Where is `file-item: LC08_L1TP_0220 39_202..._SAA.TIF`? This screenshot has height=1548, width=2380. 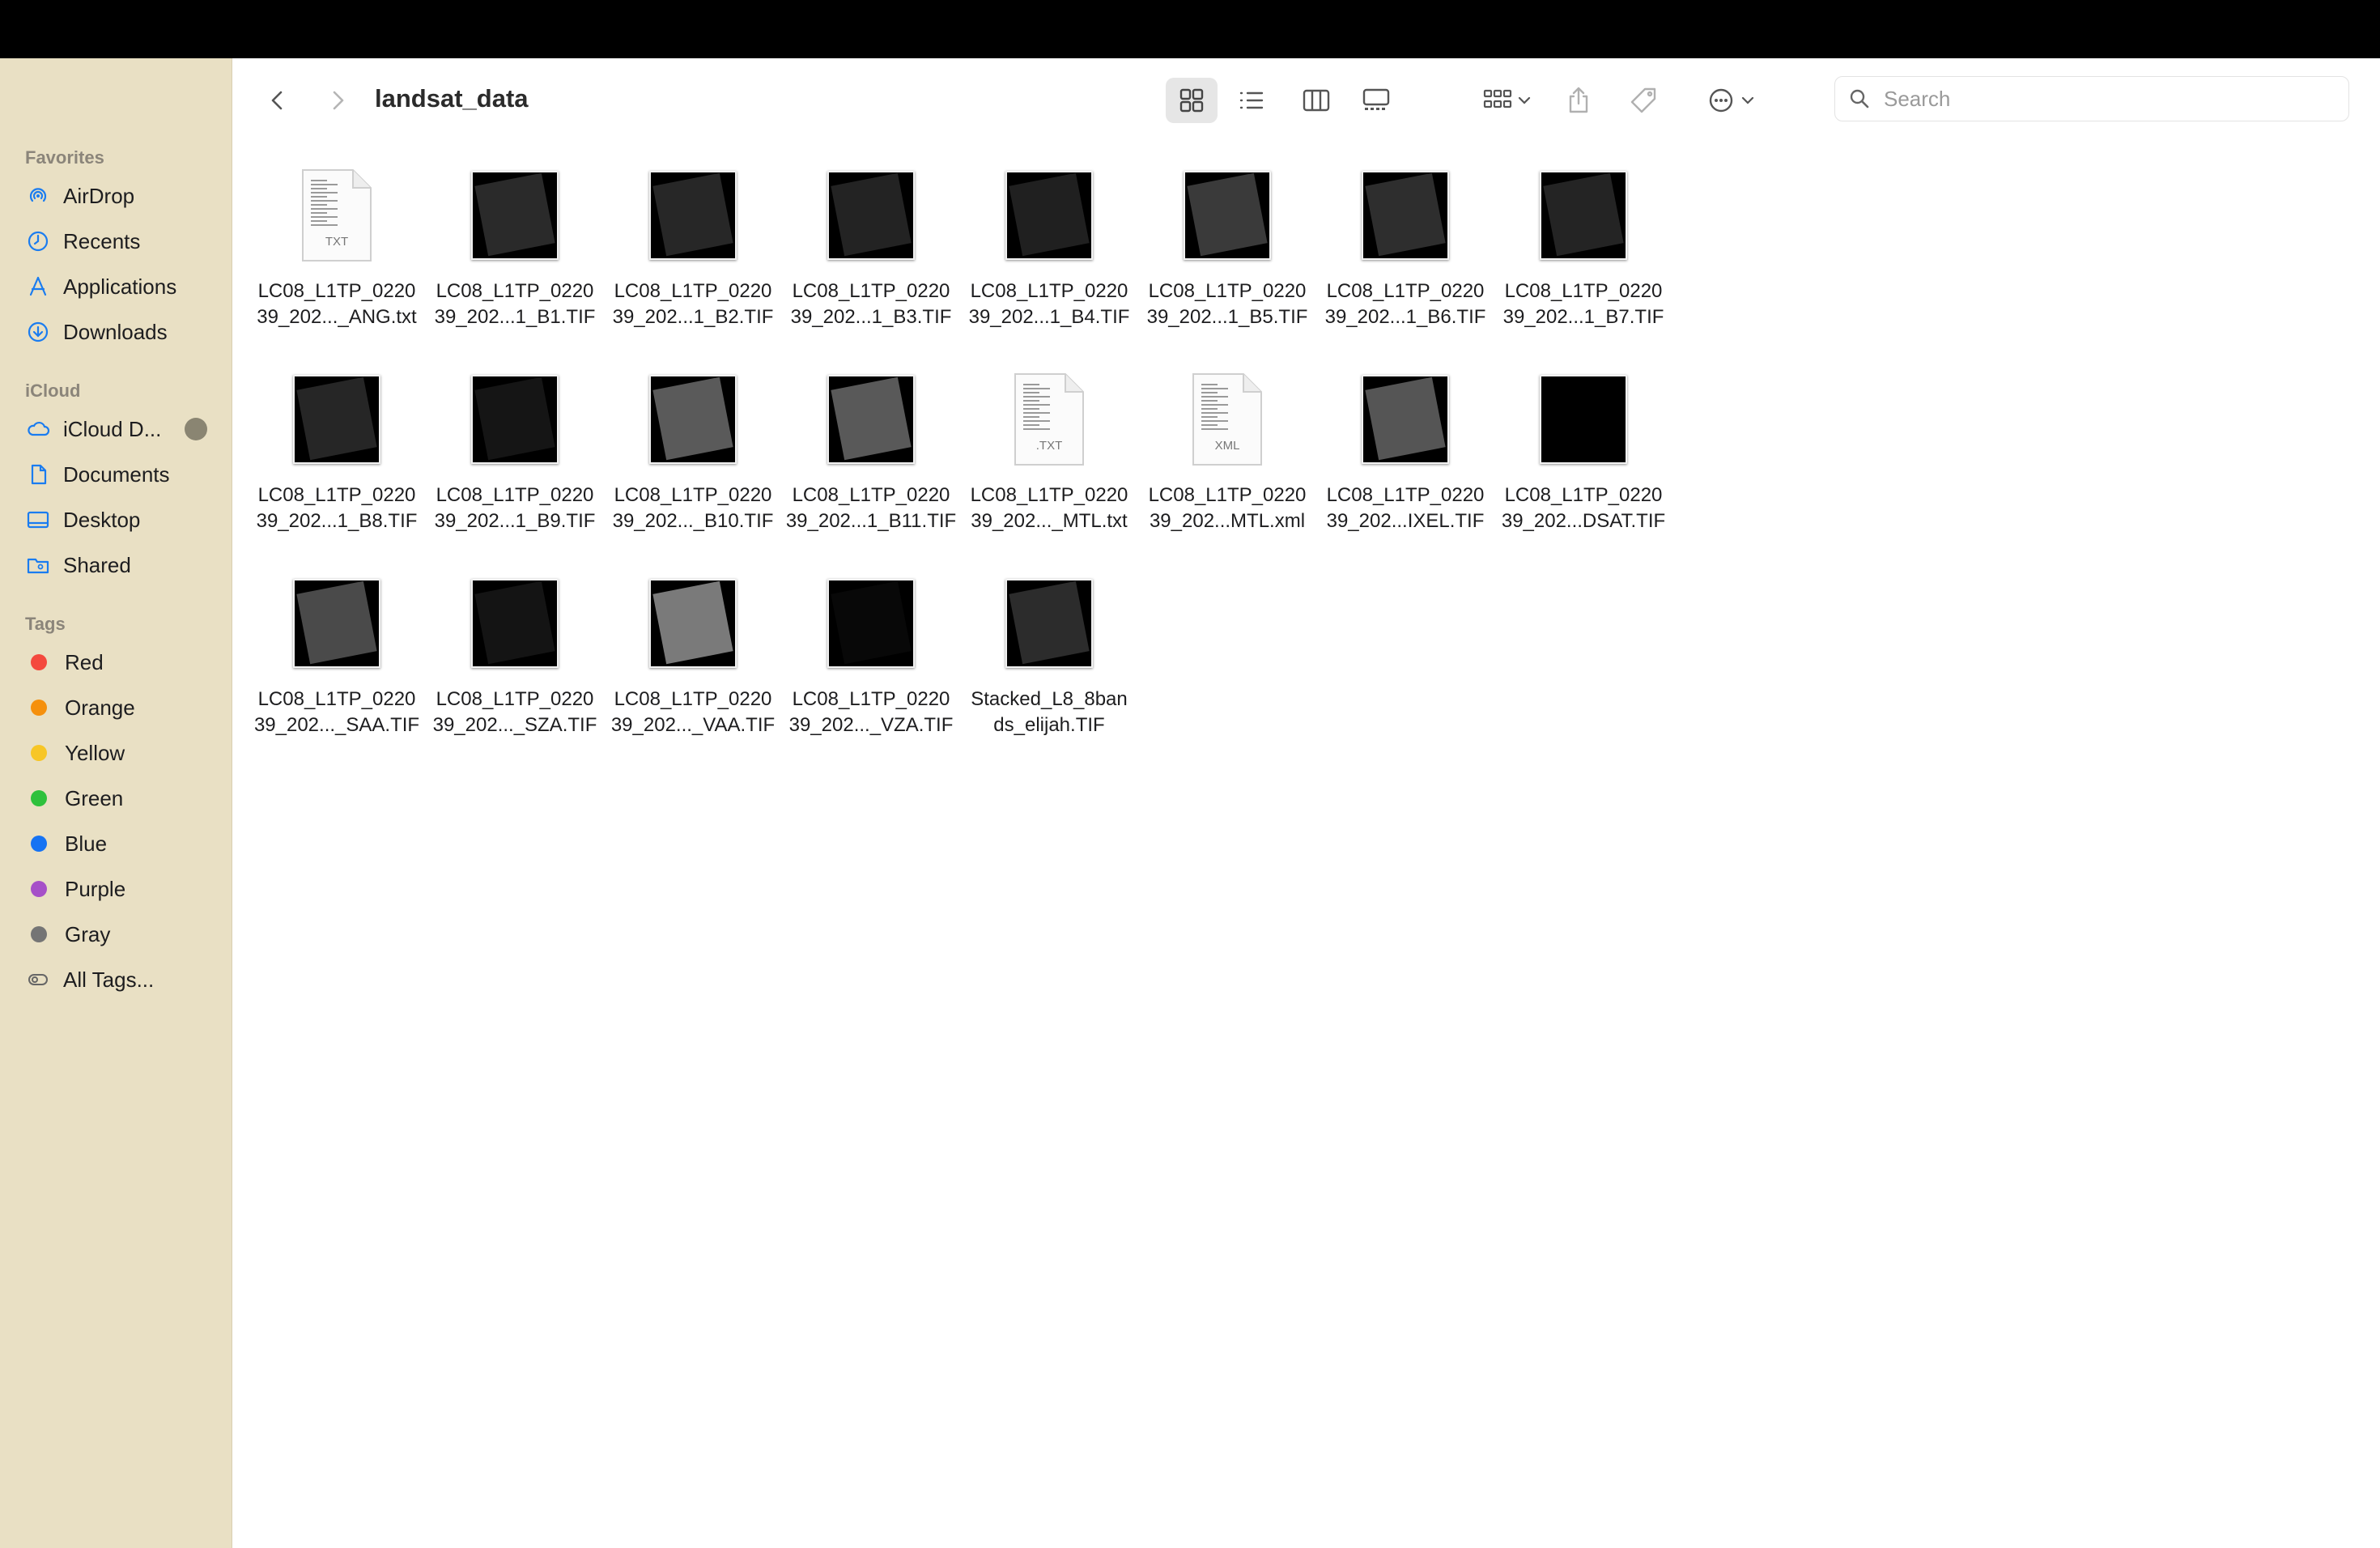 file-item: LC08_L1TP_0220 39_202..._SAA.TIF is located at coordinates (337, 657).